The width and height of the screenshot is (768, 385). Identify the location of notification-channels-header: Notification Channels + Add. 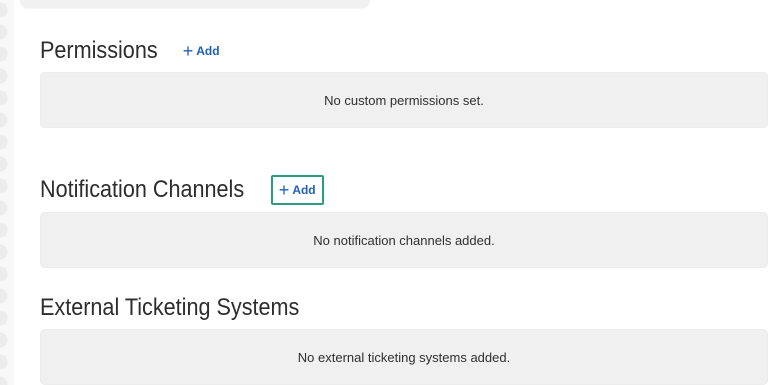
(182, 190).